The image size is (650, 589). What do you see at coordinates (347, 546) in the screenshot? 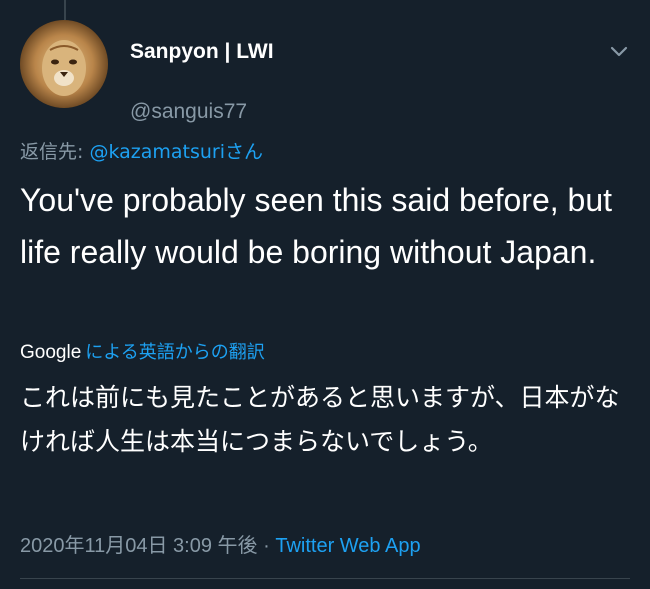
I see `source-app-link: Twitter Web App` at bounding box center [347, 546].